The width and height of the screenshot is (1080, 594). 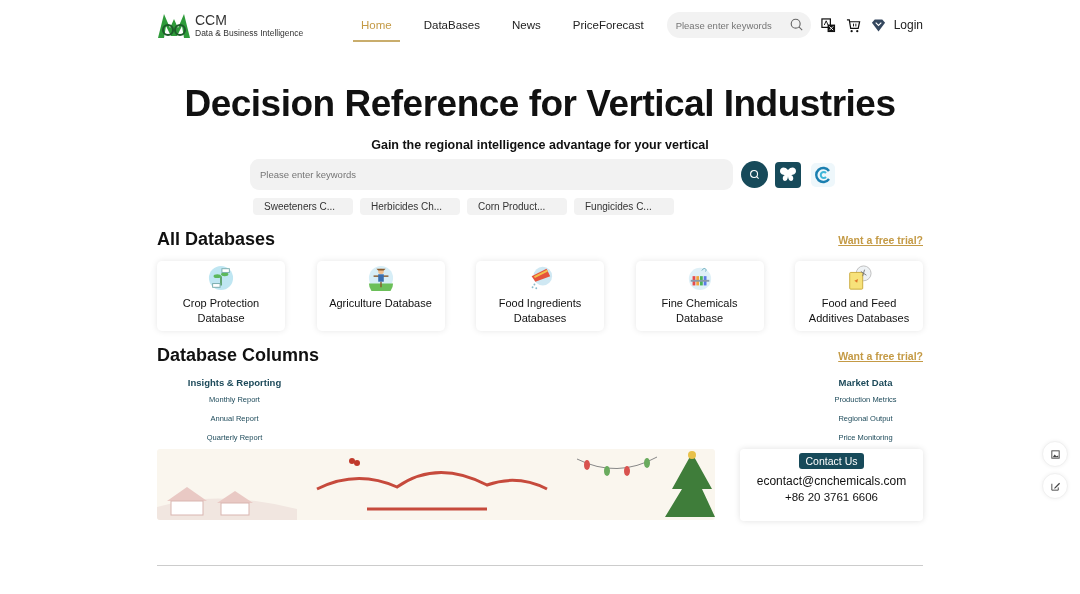 I want to click on search-field: Please enter keywords, so click(x=738, y=25).